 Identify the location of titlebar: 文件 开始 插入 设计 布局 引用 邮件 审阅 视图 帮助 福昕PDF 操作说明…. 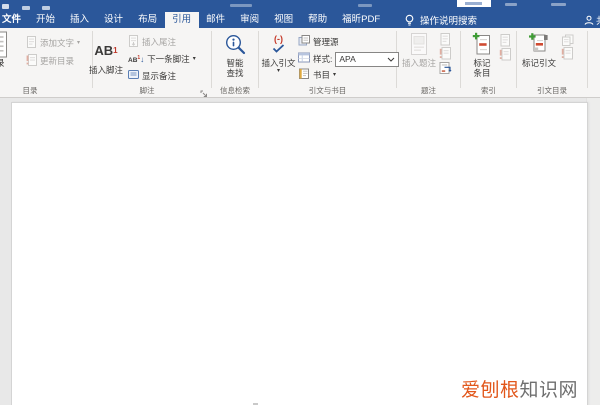
(300, 14).